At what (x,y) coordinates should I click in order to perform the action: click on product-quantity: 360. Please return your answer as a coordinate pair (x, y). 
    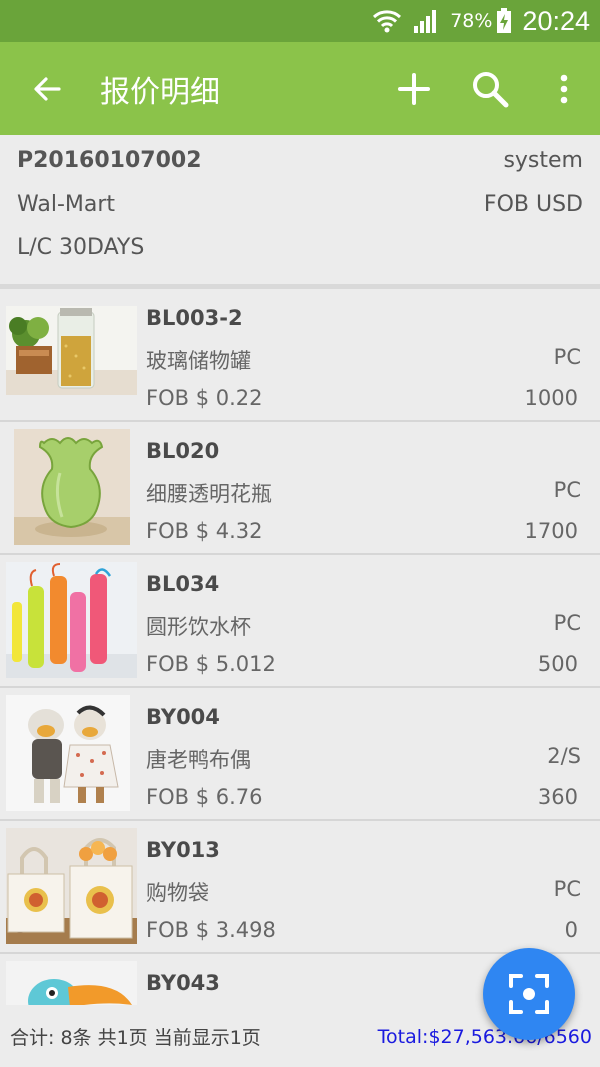
    Looking at the image, I should click on (557, 797).